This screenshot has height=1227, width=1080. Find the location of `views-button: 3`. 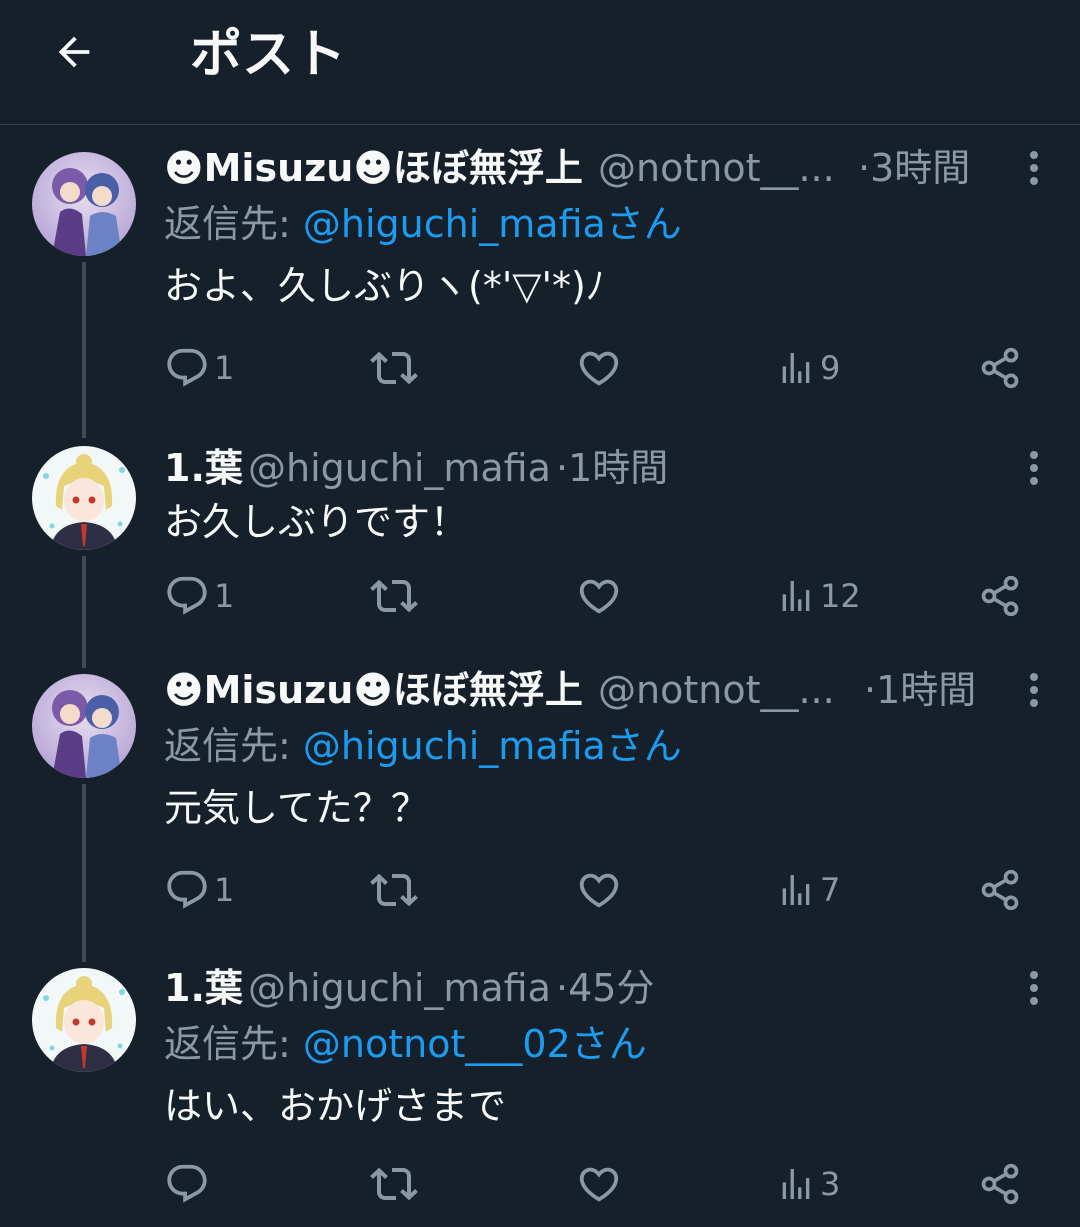

views-button: 3 is located at coordinates (808, 1184).